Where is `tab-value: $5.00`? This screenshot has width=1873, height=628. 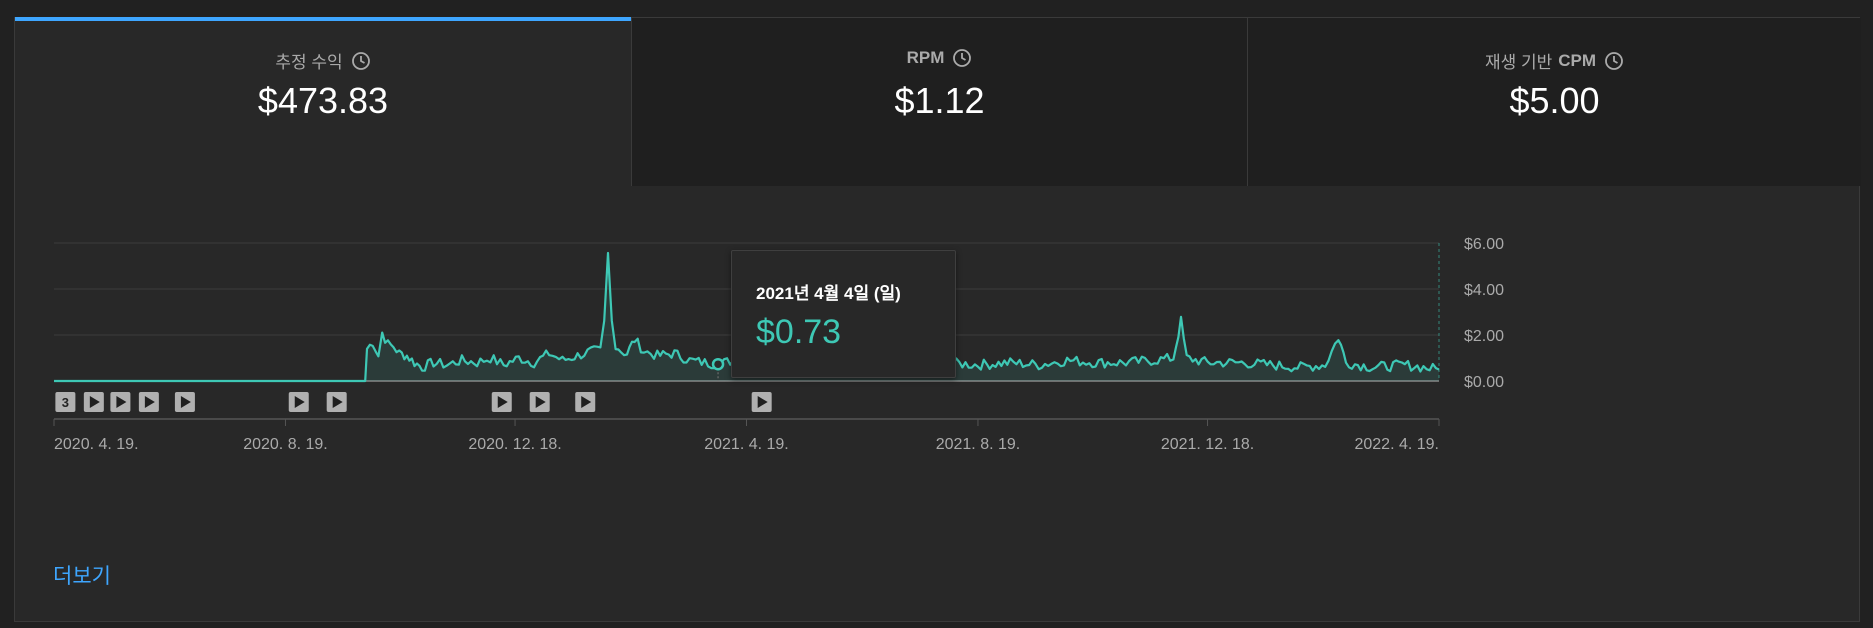 tab-value: $5.00 is located at coordinates (1554, 100).